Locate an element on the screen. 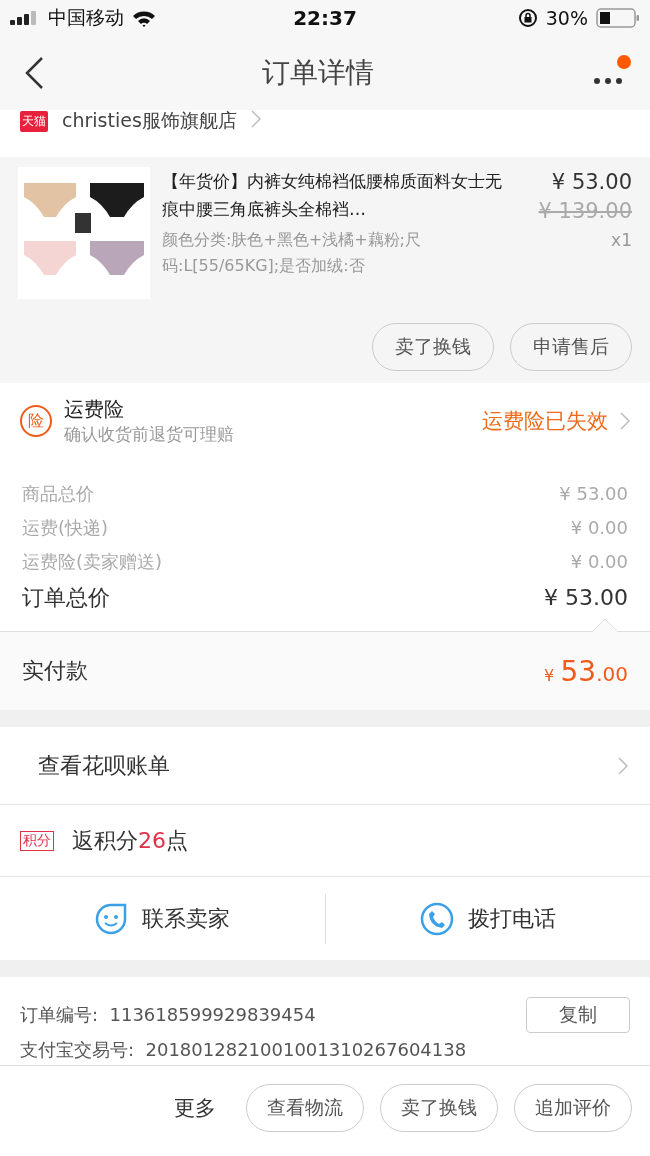 This screenshot has height=1156, width=650. contact-button: 拨打电话 is located at coordinates (487, 918).